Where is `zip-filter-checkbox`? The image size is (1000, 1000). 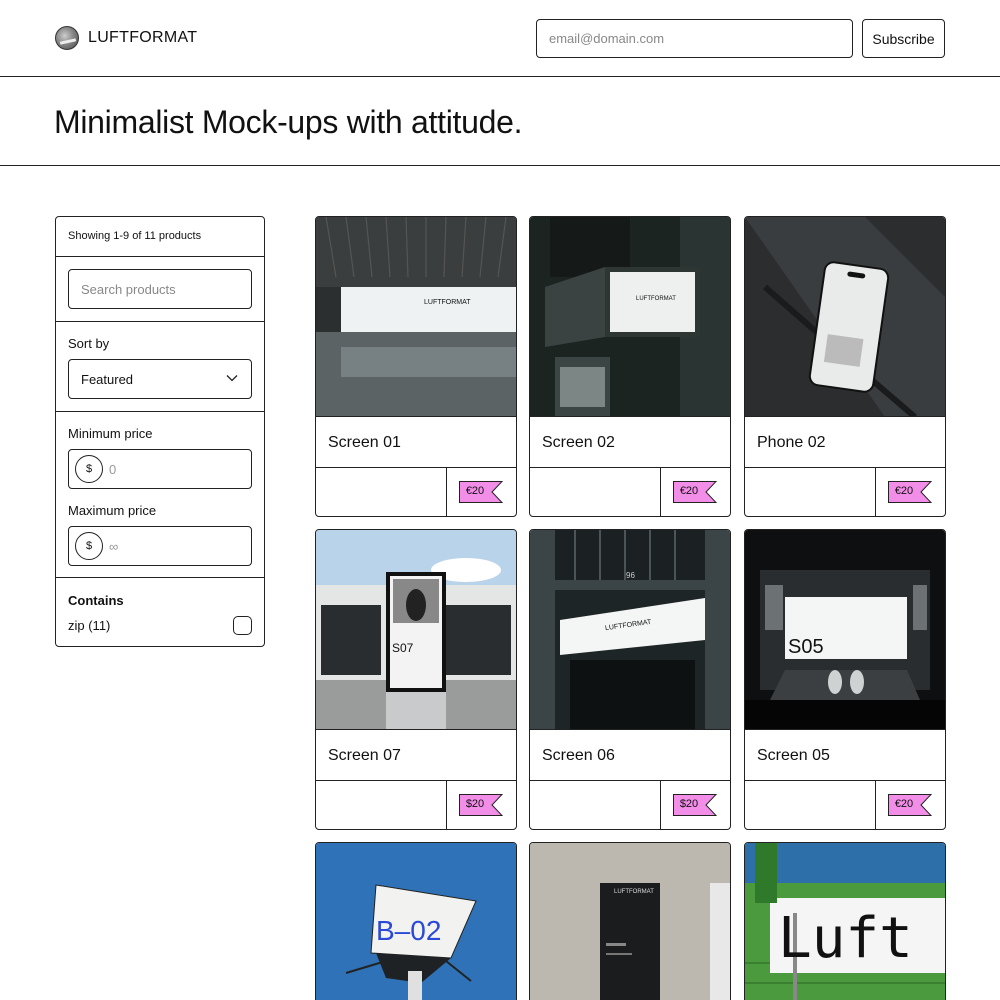 zip-filter-checkbox is located at coordinates (242, 625).